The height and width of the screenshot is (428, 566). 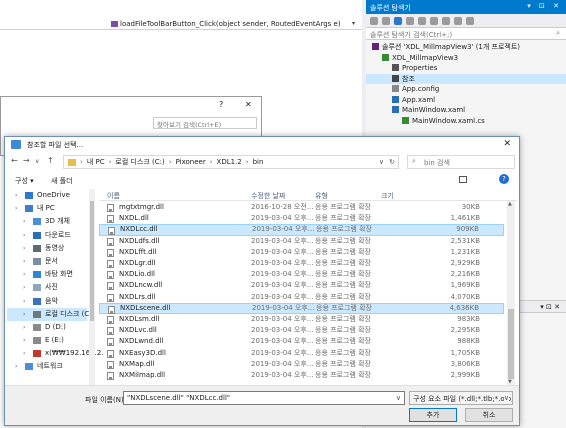 What do you see at coordinates (422, 20) in the screenshot?
I see `refresh-icon` at bounding box center [422, 20].